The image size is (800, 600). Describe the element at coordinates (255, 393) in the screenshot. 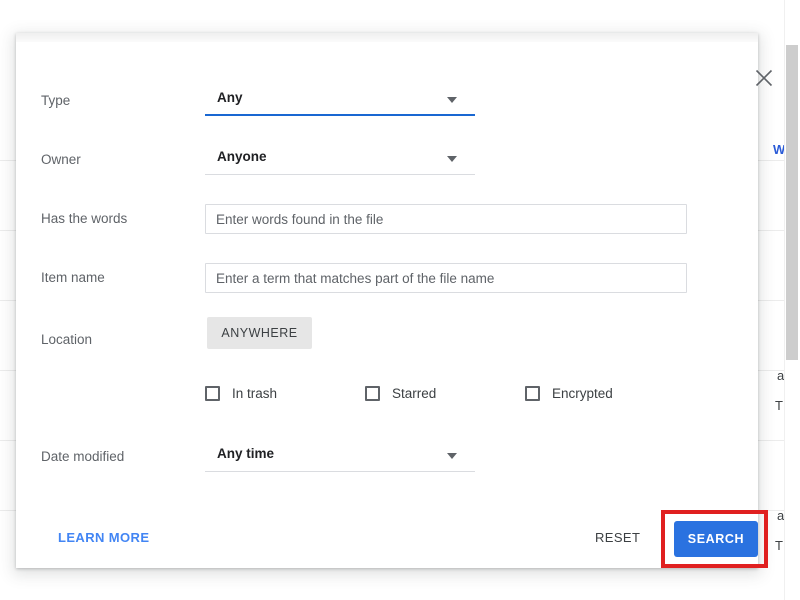

I see `checkbox-label-in-trash: In trash` at that location.